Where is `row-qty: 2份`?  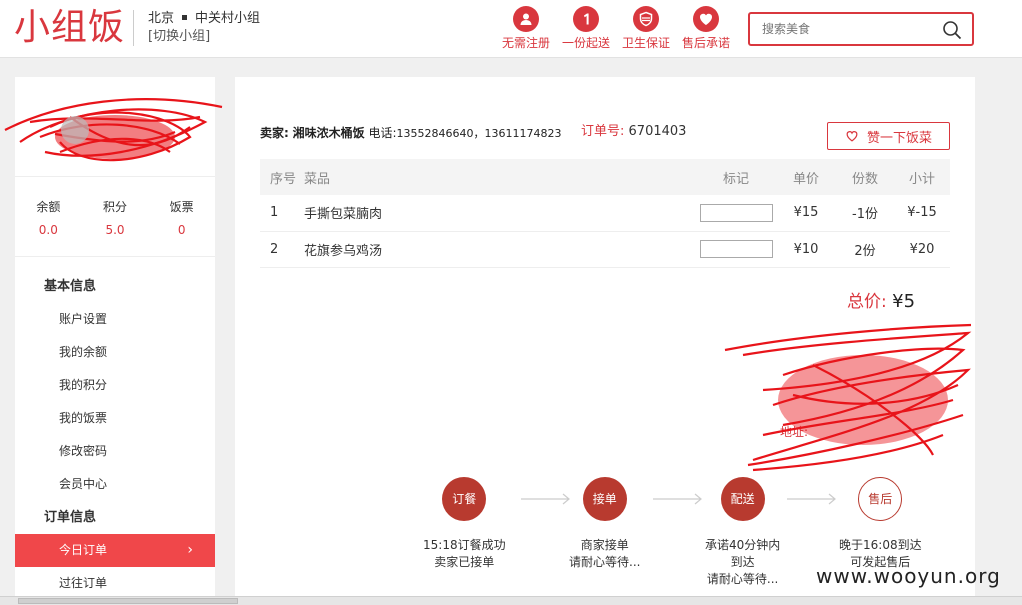
row-qty: 2份 is located at coordinates (865, 249).